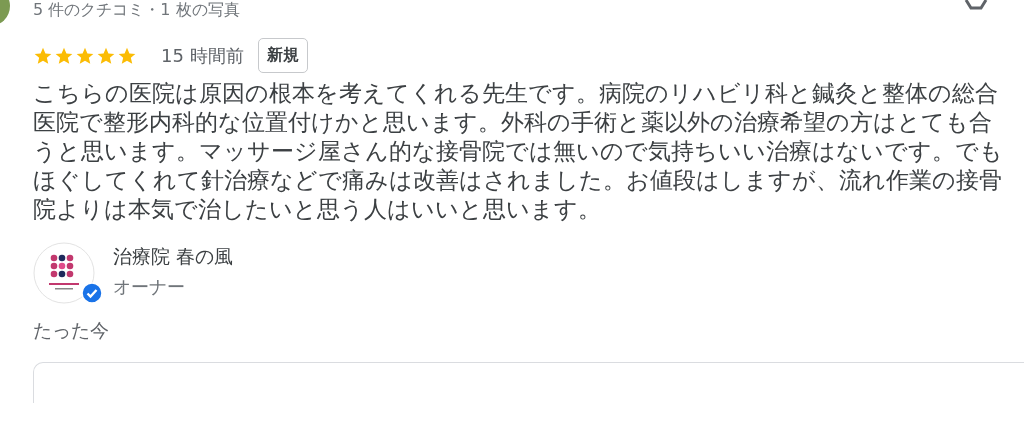 Image resolution: width=1024 pixels, height=425 pixels. What do you see at coordinates (282, 55) in the screenshot?
I see `new-badge: 新規` at bounding box center [282, 55].